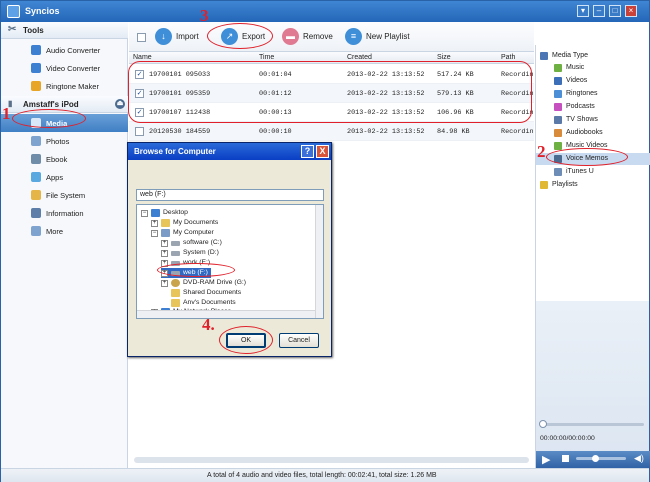  What do you see at coordinates (299, 340) in the screenshot?
I see `cancel-button: Cancel` at bounding box center [299, 340].